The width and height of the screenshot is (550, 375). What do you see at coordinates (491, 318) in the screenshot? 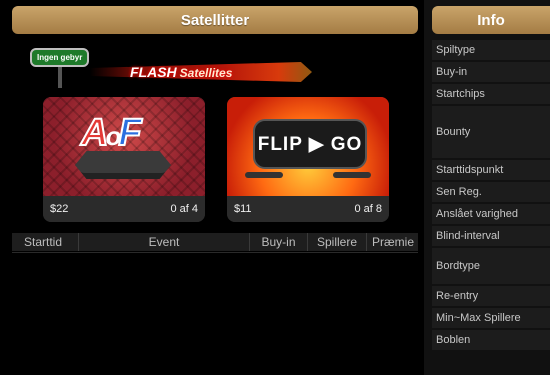
I see `info-row-min-max-spillere: Min~Max Spillere` at bounding box center [491, 318].